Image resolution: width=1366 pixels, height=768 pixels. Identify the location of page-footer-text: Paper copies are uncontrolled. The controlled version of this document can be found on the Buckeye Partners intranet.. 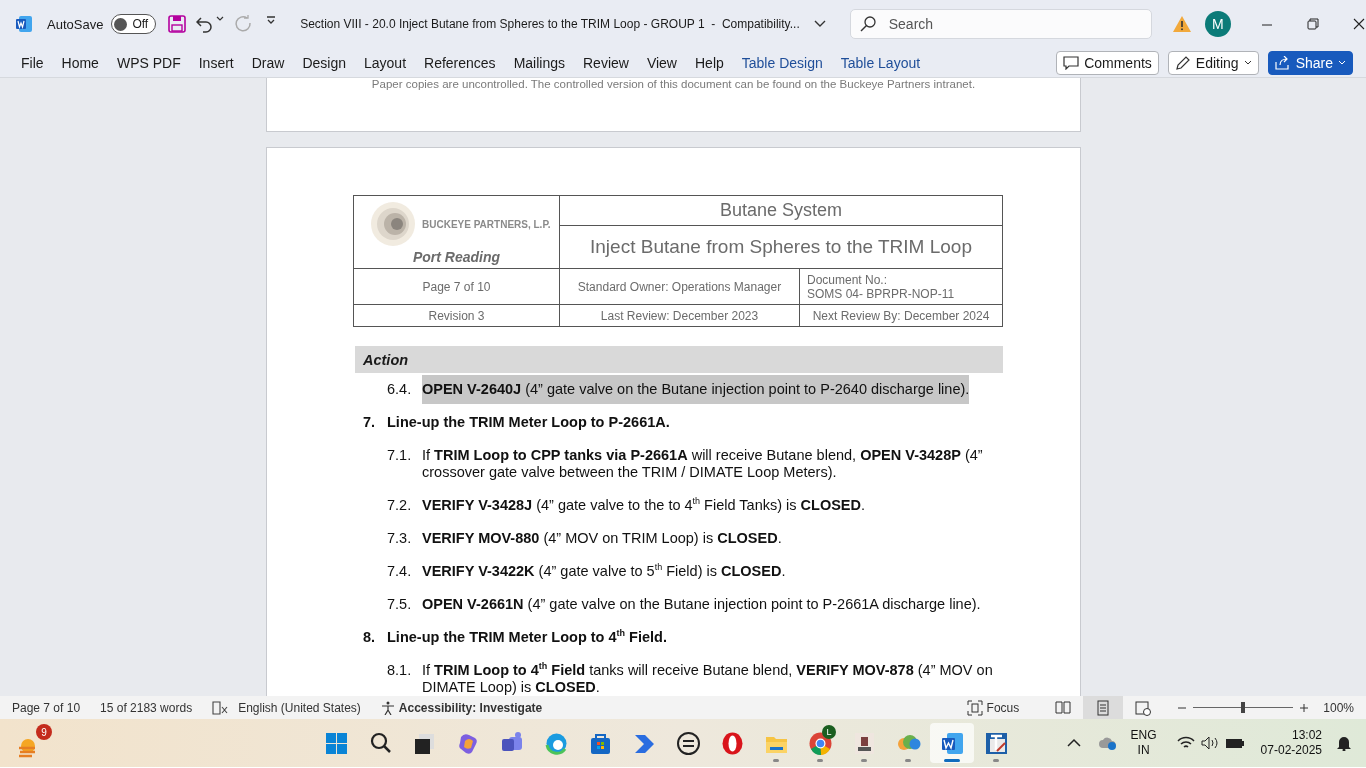
(673, 84).